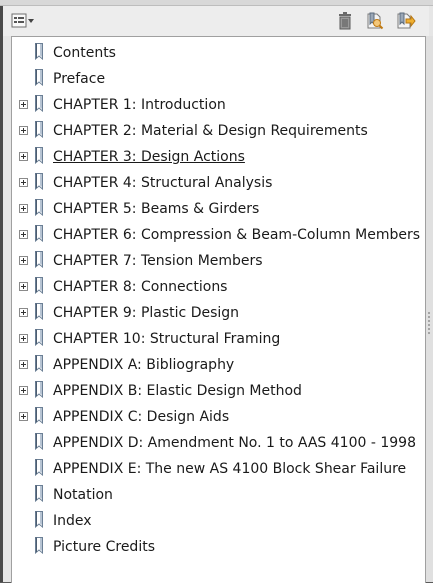 The width and height of the screenshot is (433, 583). Describe the element at coordinates (144, 365) in the screenshot. I see `bookmark-label: APPENDIX A: Bibliography` at that location.